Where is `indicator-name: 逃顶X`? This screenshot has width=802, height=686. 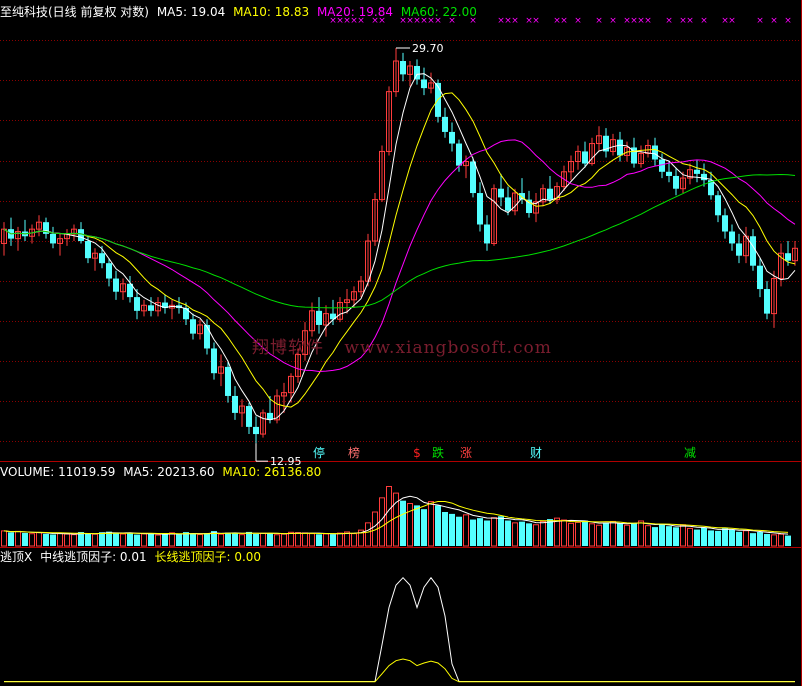
indicator-name: 逃顶X is located at coordinates (16, 557).